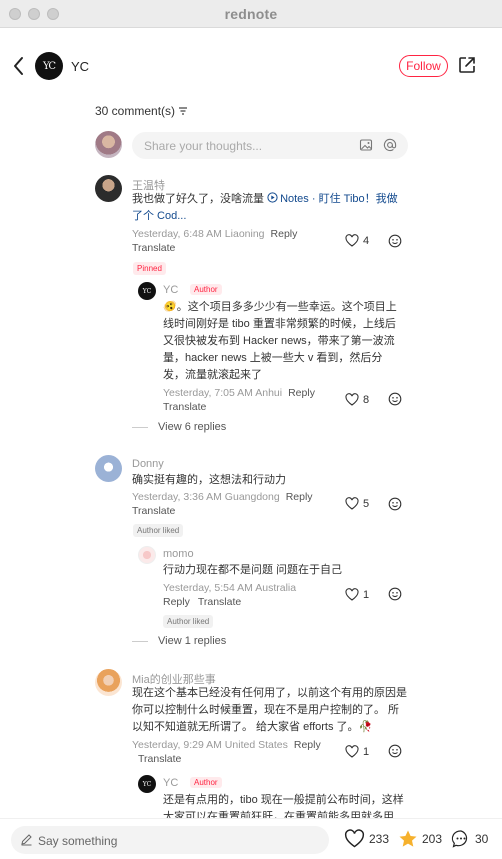 The height and width of the screenshot is (859, 502). What do you see at coordinates (251, 66) in the screenshot?
I see `note-header: YC YC Follow` at bounding box center [251, 66].